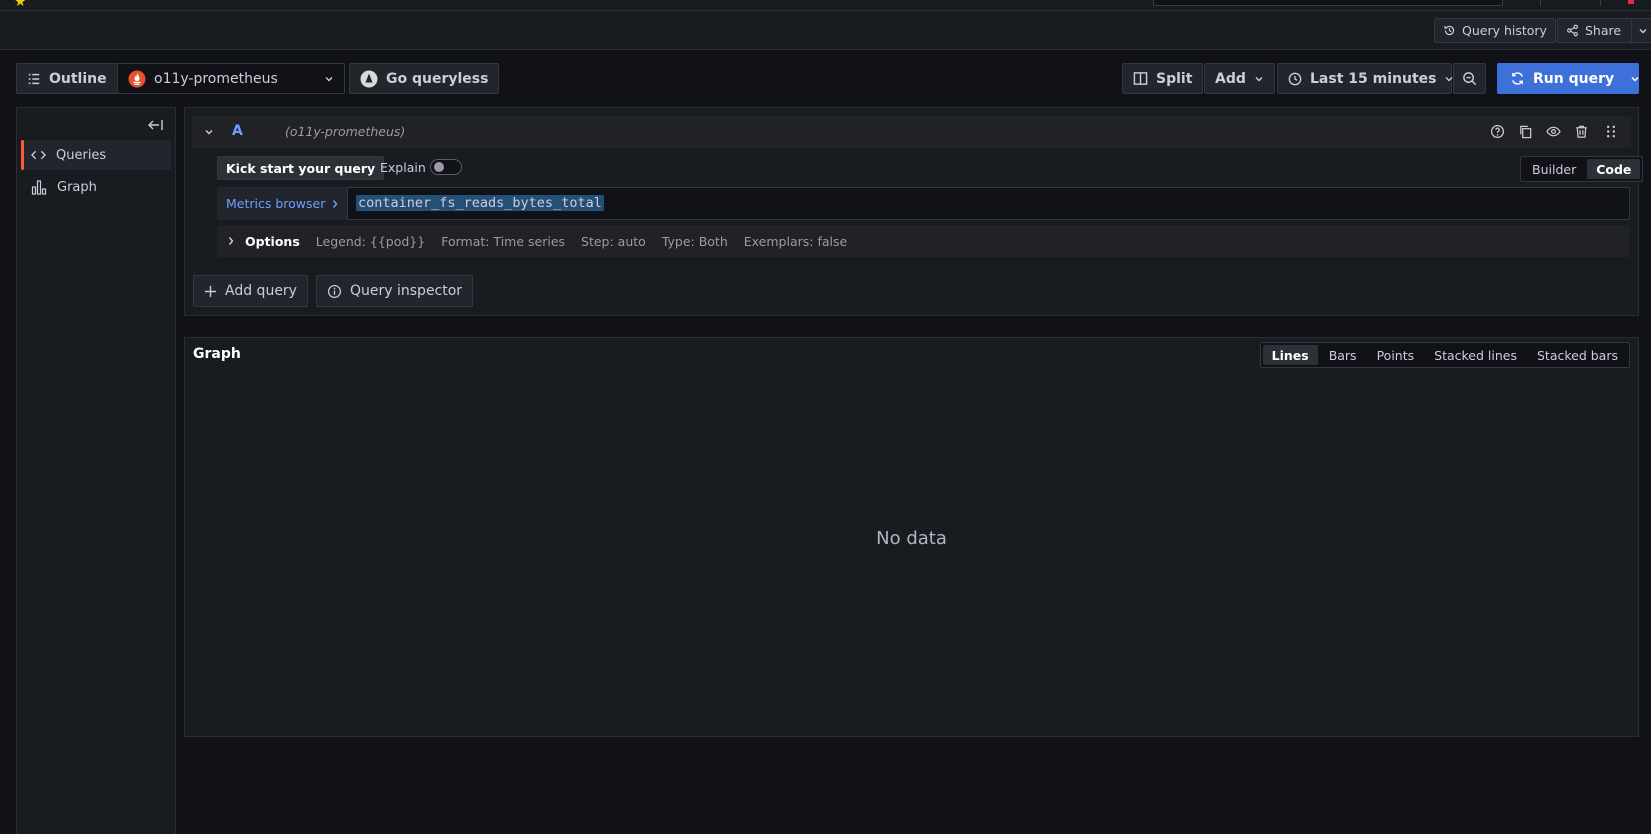 This screenshot has width=1651, height=834. What do you see at coordinates (1525, 131) in the screenshot?
I see `copy-icon` at bounding box center [1525, 131].